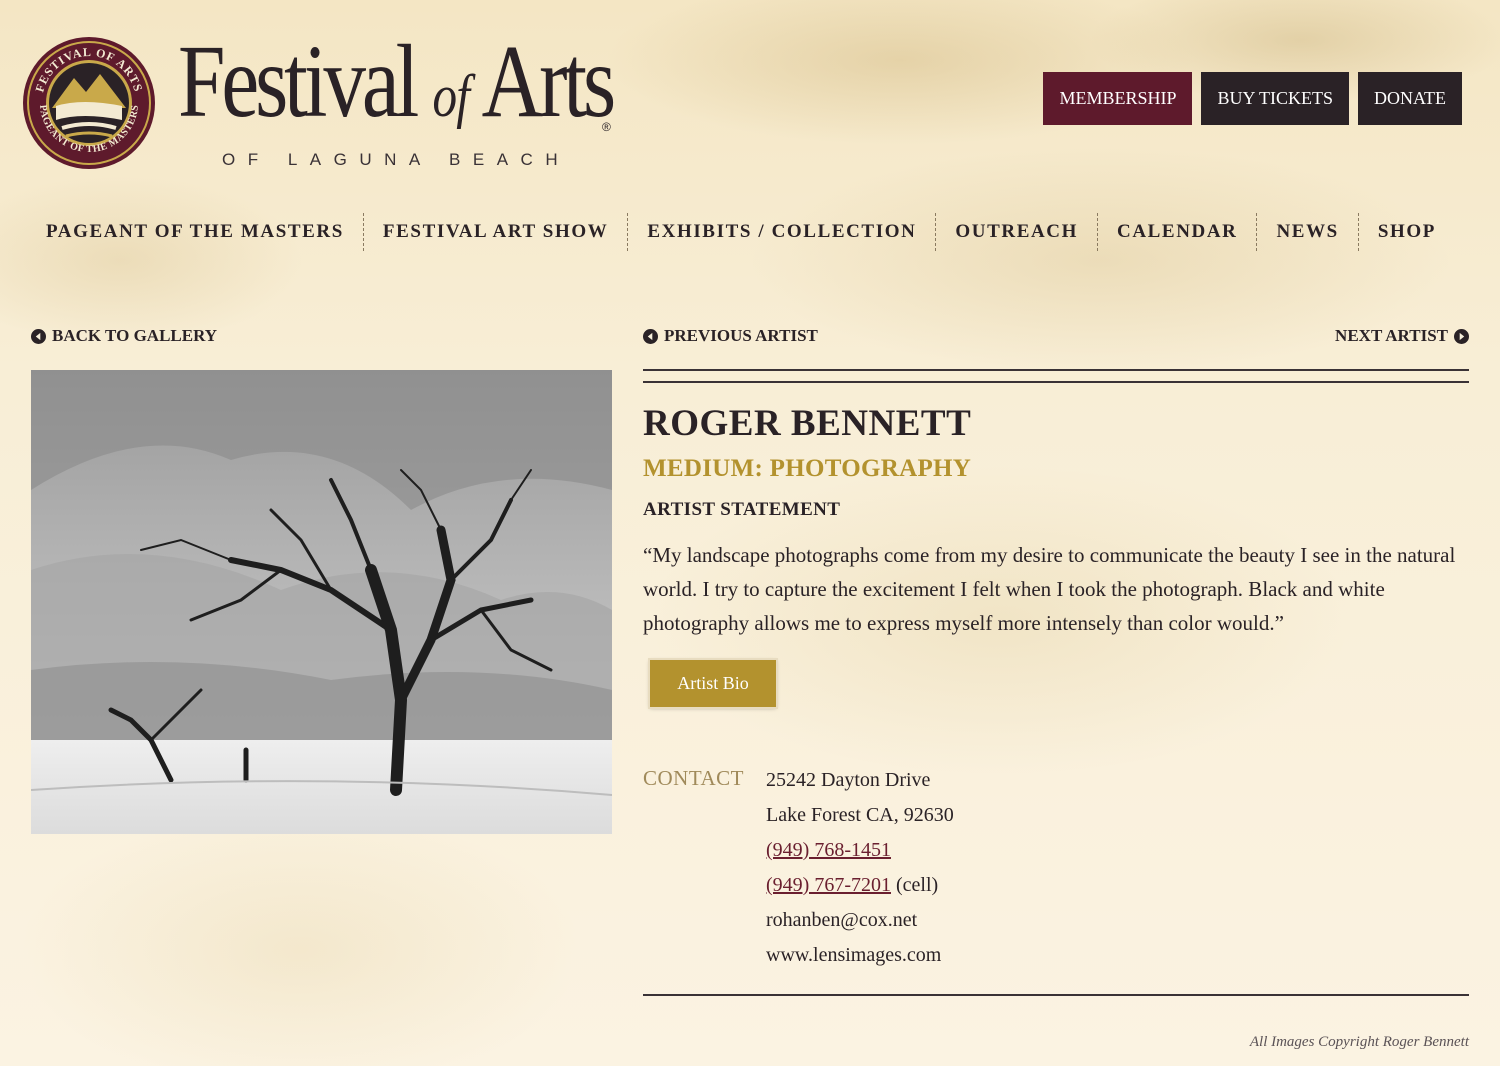 The image size is (1500, 1066). What do you see at coordinates (1407, 232) in the screenshot?
I see `nav-item-shop: SHOP` at bounding box center [1407, 232].